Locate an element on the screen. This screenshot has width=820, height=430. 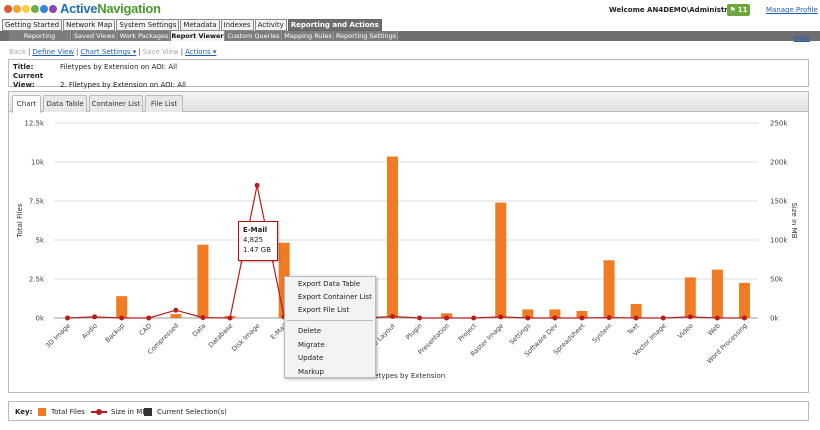
x-tick-label: Database is located at coordinates (221, 336).